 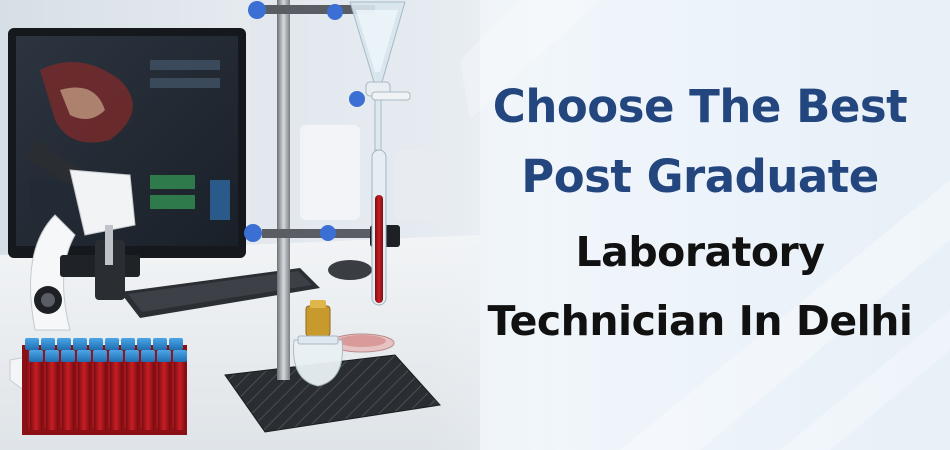 I want to click on burette-with-red-liquid, so click(x=379, y=227).